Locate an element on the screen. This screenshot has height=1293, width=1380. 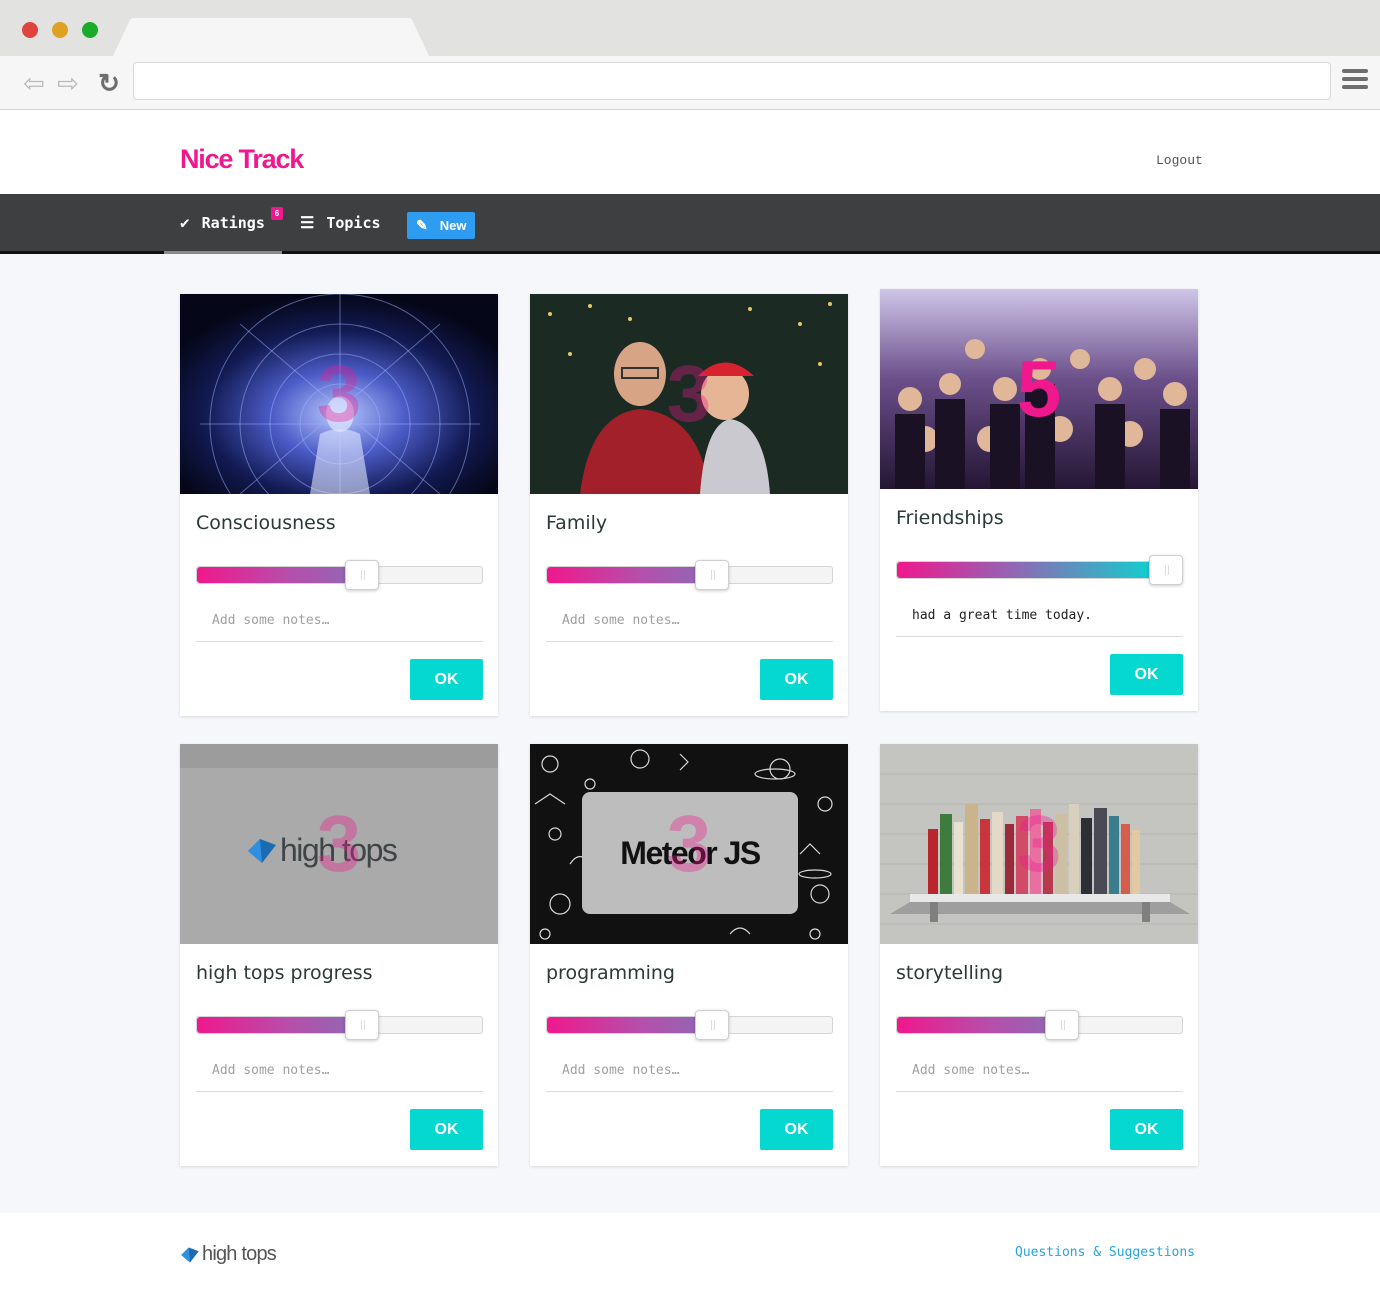
pencil-icon: ✎ is located at coordinates (422, 225).